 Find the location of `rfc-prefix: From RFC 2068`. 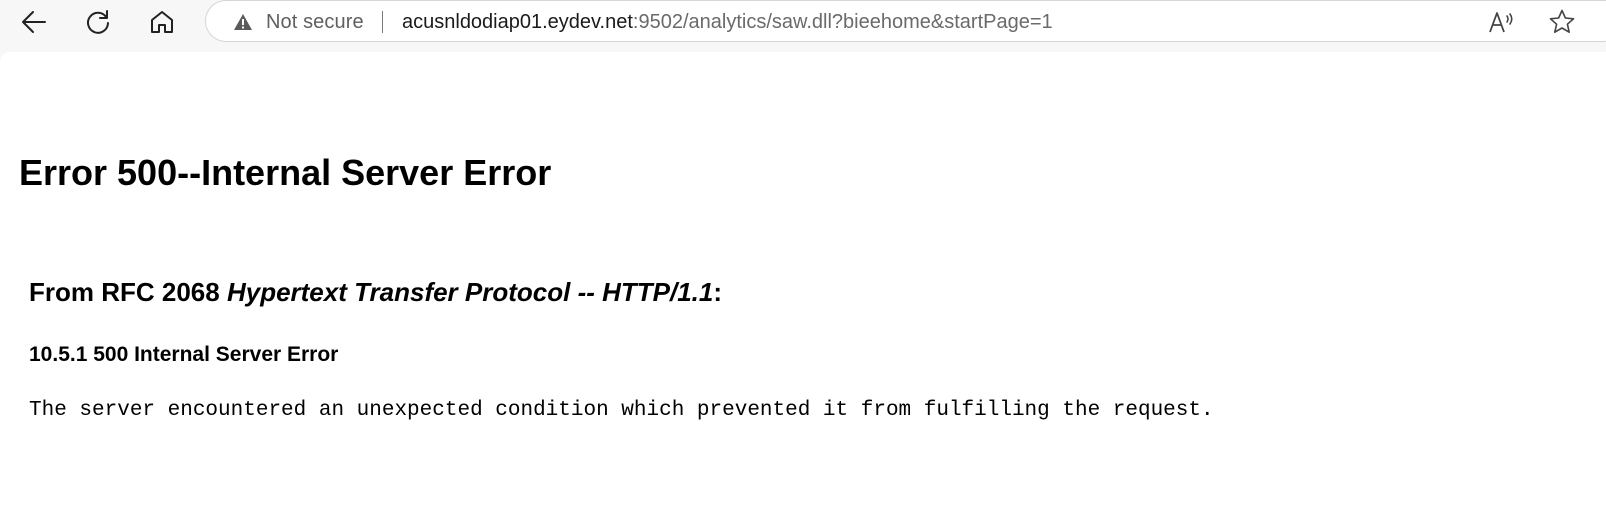

rfc-prefix: From RFC 2068 is located at coordinates (128, 292).